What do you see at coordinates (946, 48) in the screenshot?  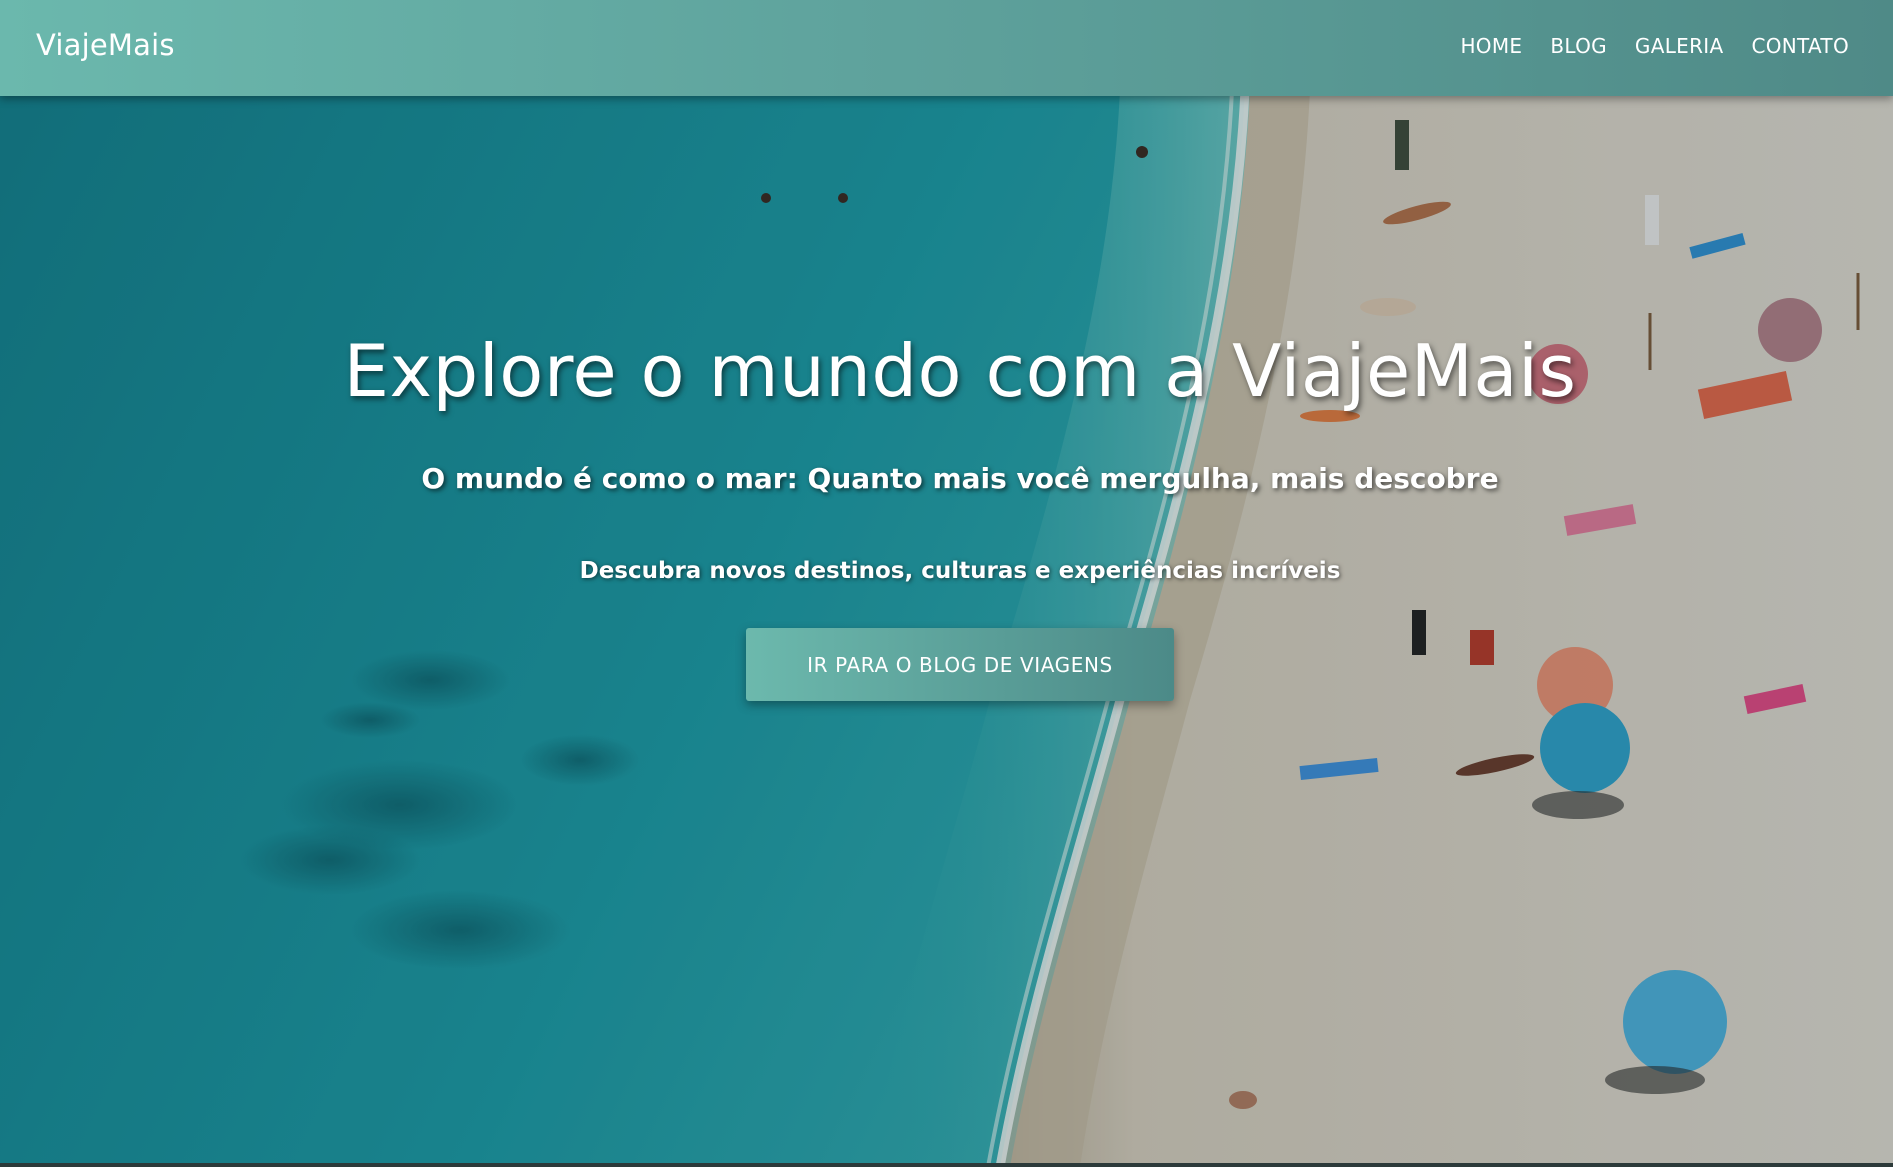 I see `navbar: ViajeMais HOME BLOG GALERIA CONTATO` at bounding box center [946, 48].